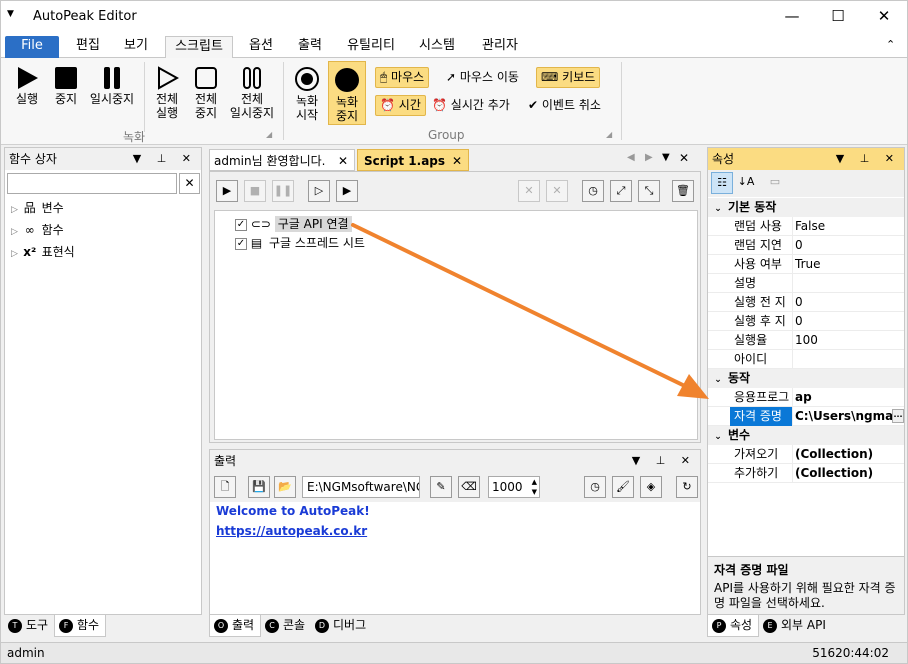 This screenshot has height=664, width=908. Describe the element at coordinates (26, 653) in the screenshot. I see `status-user: admin` at that location.